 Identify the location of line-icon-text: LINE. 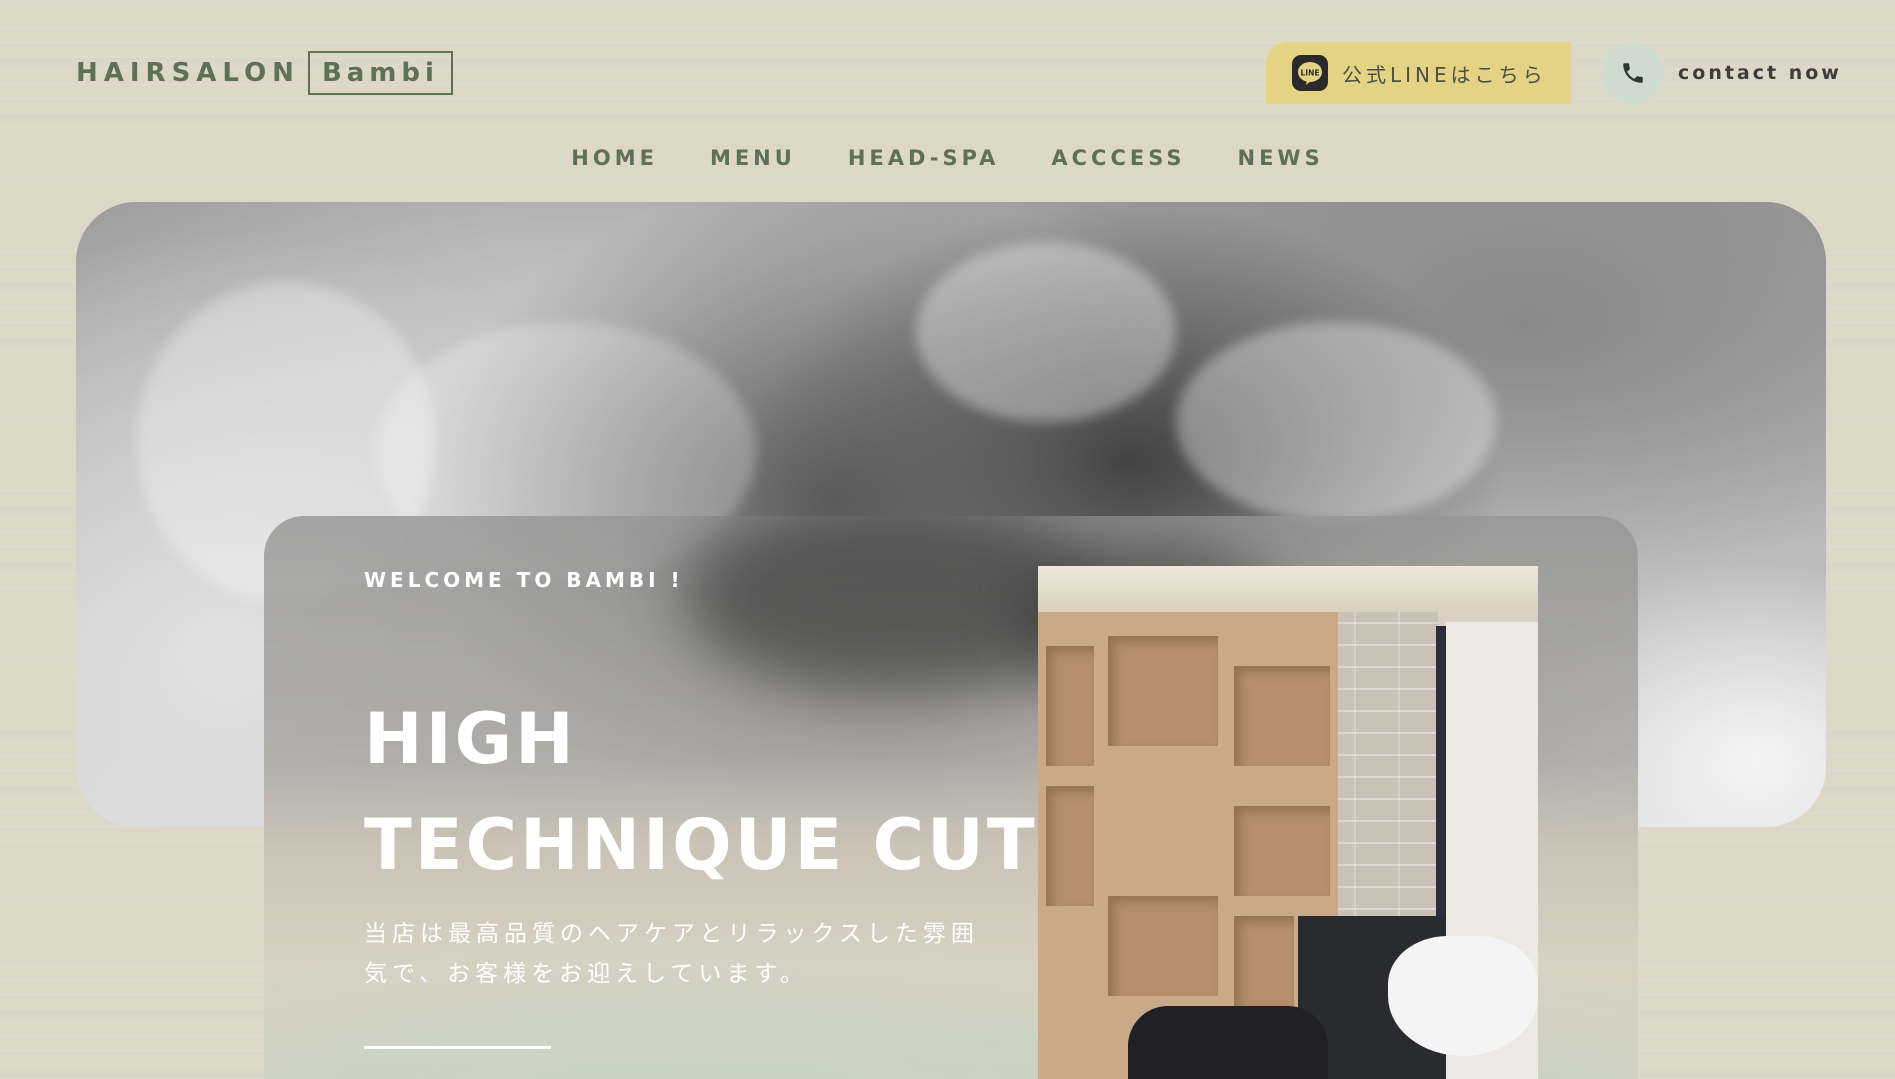
(1310, 73).